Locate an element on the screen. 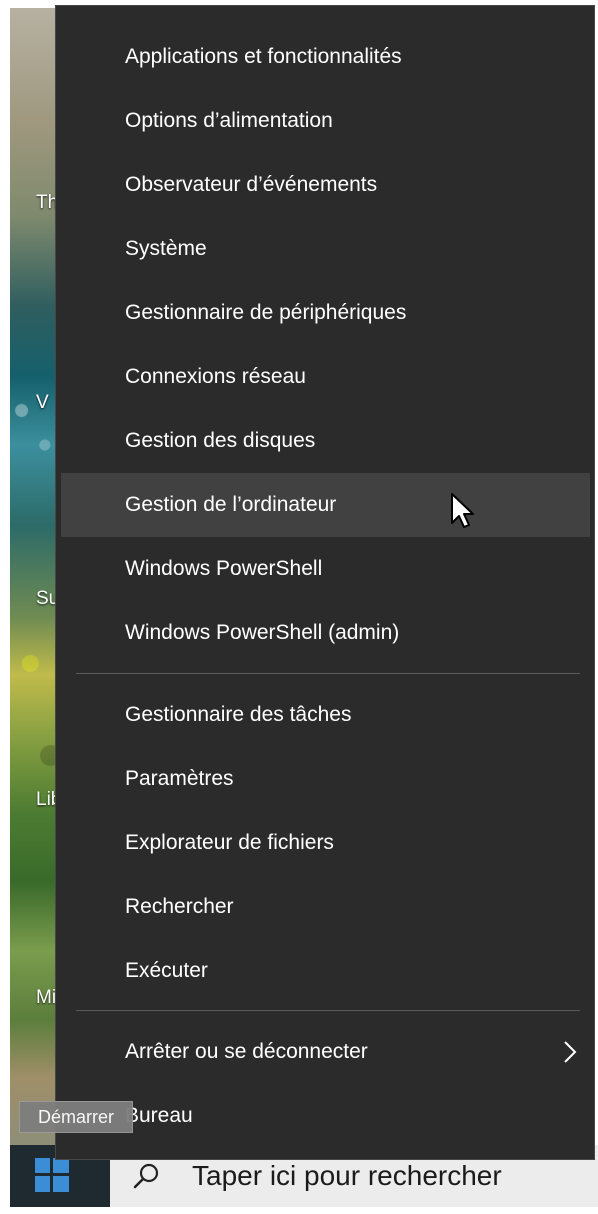 This screenshot has height=1214, width=598. menu-item-task-manager: Gestionnaire des tâches is located at coordinates (325, 715).